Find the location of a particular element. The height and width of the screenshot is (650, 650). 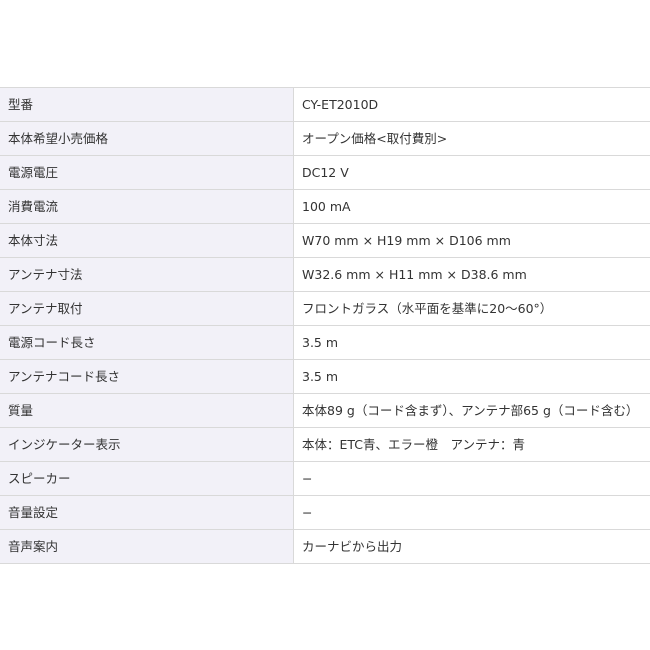

spec-label: 本体寸法 is located at coordinates (147, 240).